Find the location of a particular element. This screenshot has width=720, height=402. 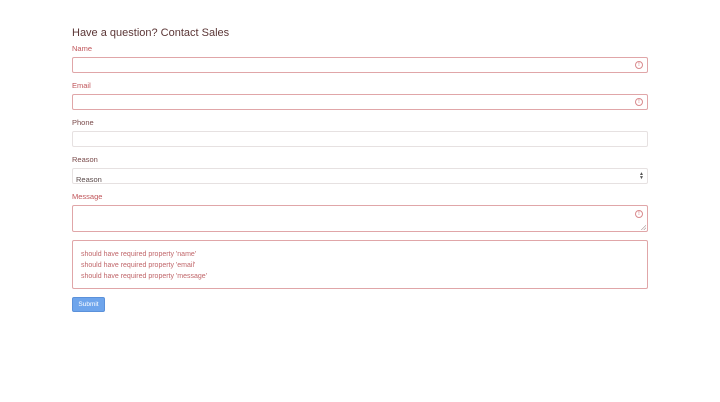

message-textarea is located at coordinates (360, 218).